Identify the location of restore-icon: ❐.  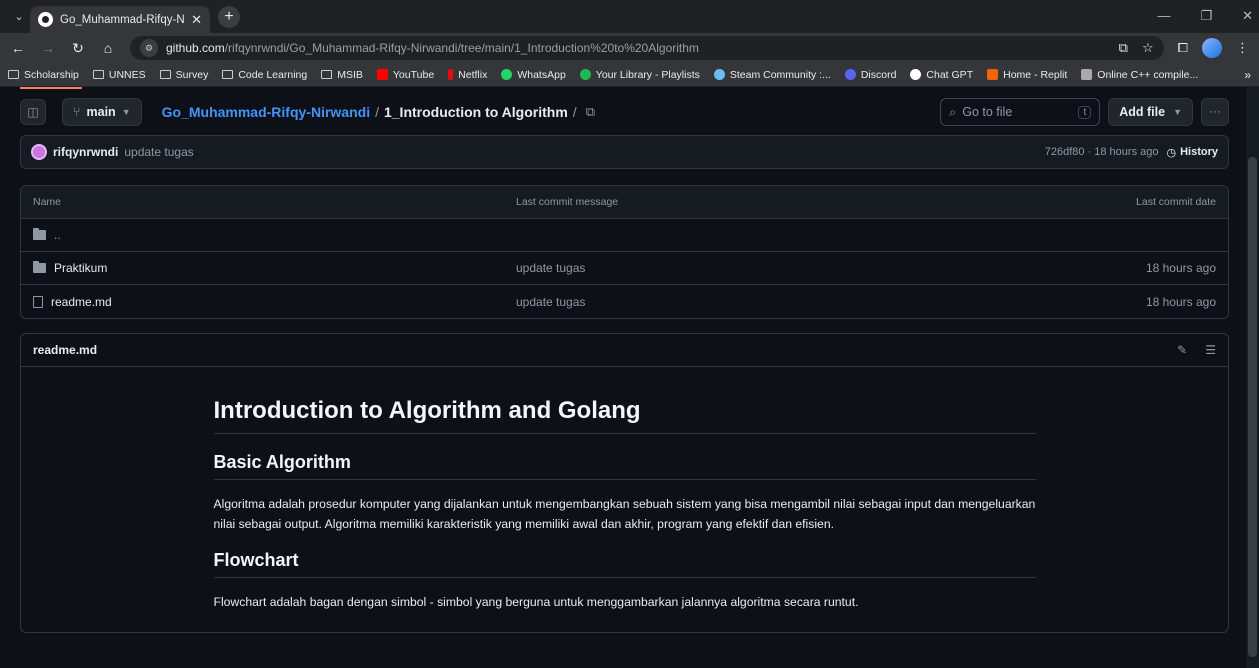
(1206, 16).